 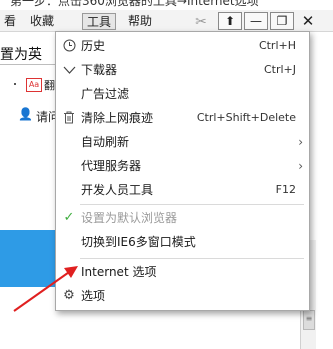 What do you see at coordinates (25, 114) in the screenshot?
I see `user-icon: 👤` at bounding box center [25, 114].